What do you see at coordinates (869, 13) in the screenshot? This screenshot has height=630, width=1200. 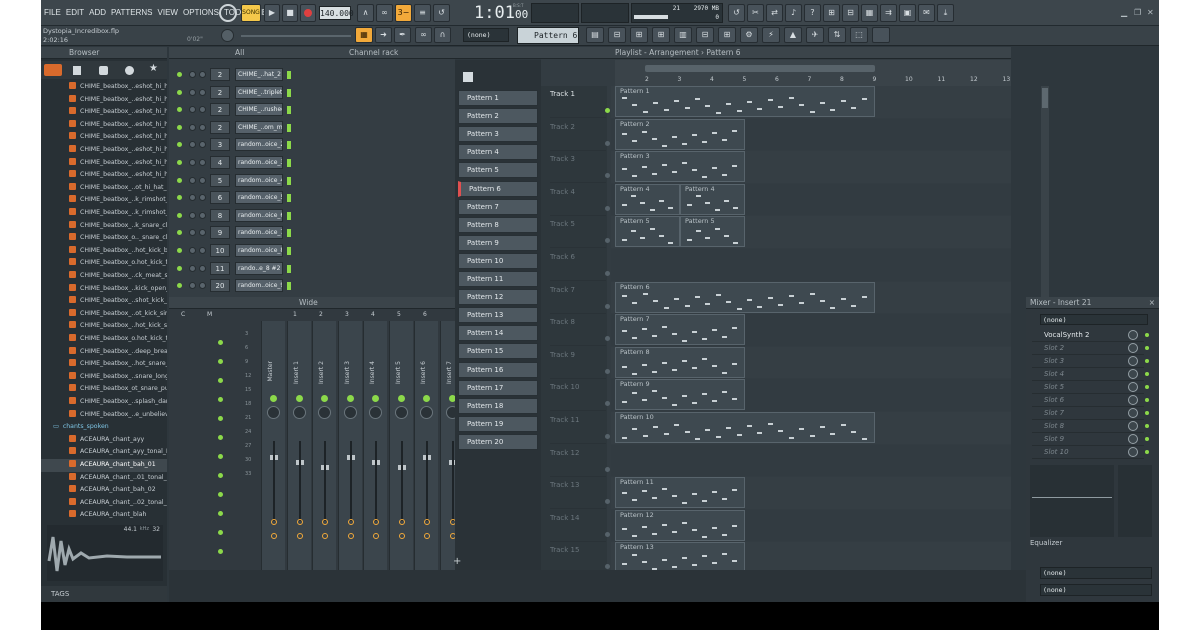 I see `toolbar-icon-8: ▦` at bounding box center [869, 13].